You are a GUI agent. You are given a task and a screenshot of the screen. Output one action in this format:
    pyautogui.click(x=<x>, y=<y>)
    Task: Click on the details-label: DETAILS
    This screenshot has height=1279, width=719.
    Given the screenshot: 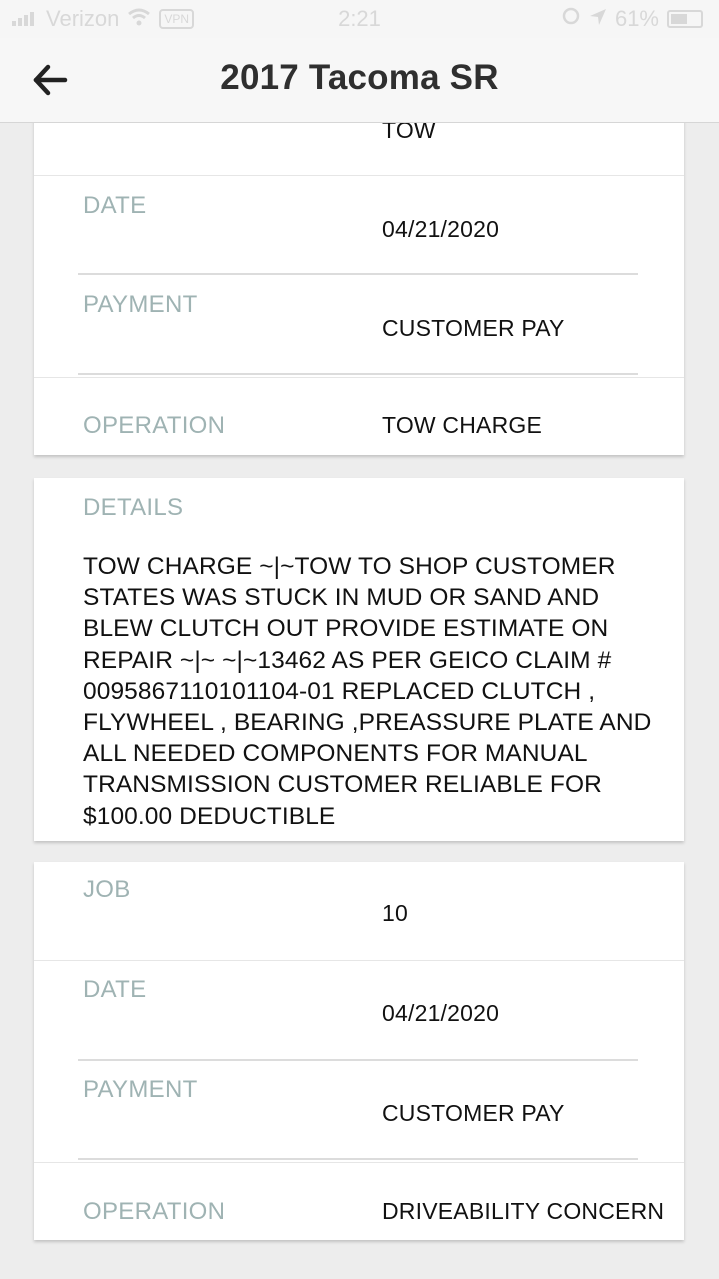 What is the action you would take?
    pyautogui.click(x=133, y=507)
    